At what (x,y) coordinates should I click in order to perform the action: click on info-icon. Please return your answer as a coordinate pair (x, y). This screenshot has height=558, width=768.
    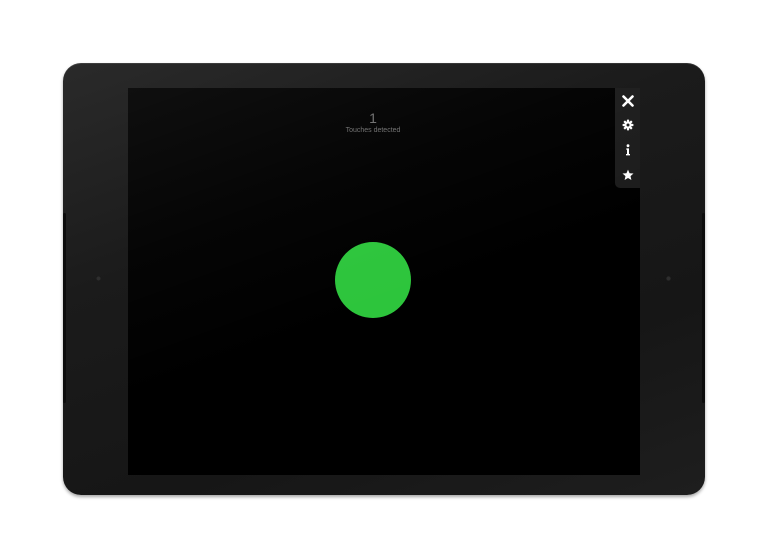
    Looking at the image, I should click on (627, 149).